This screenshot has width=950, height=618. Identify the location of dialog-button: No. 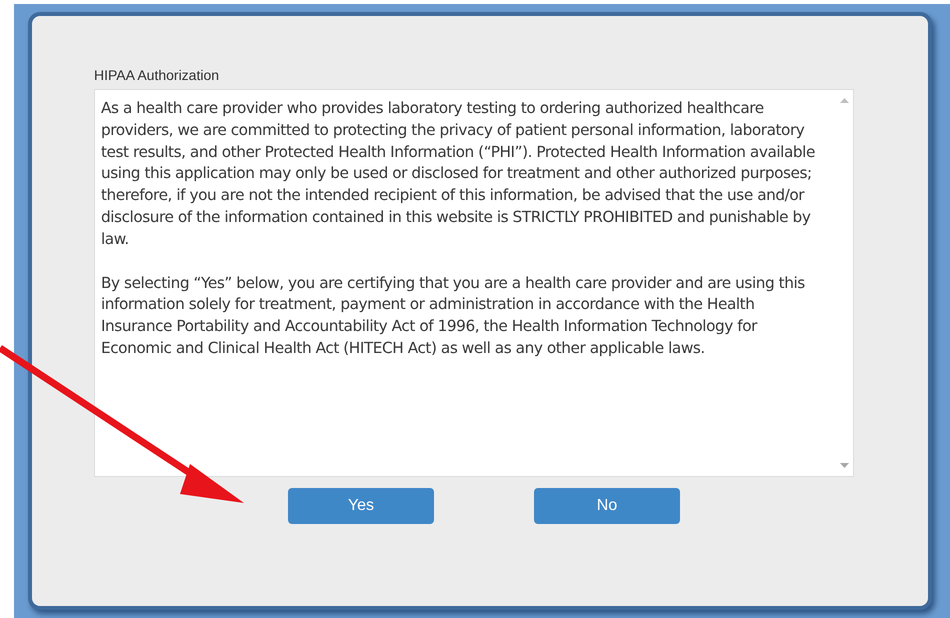
(607, 506).